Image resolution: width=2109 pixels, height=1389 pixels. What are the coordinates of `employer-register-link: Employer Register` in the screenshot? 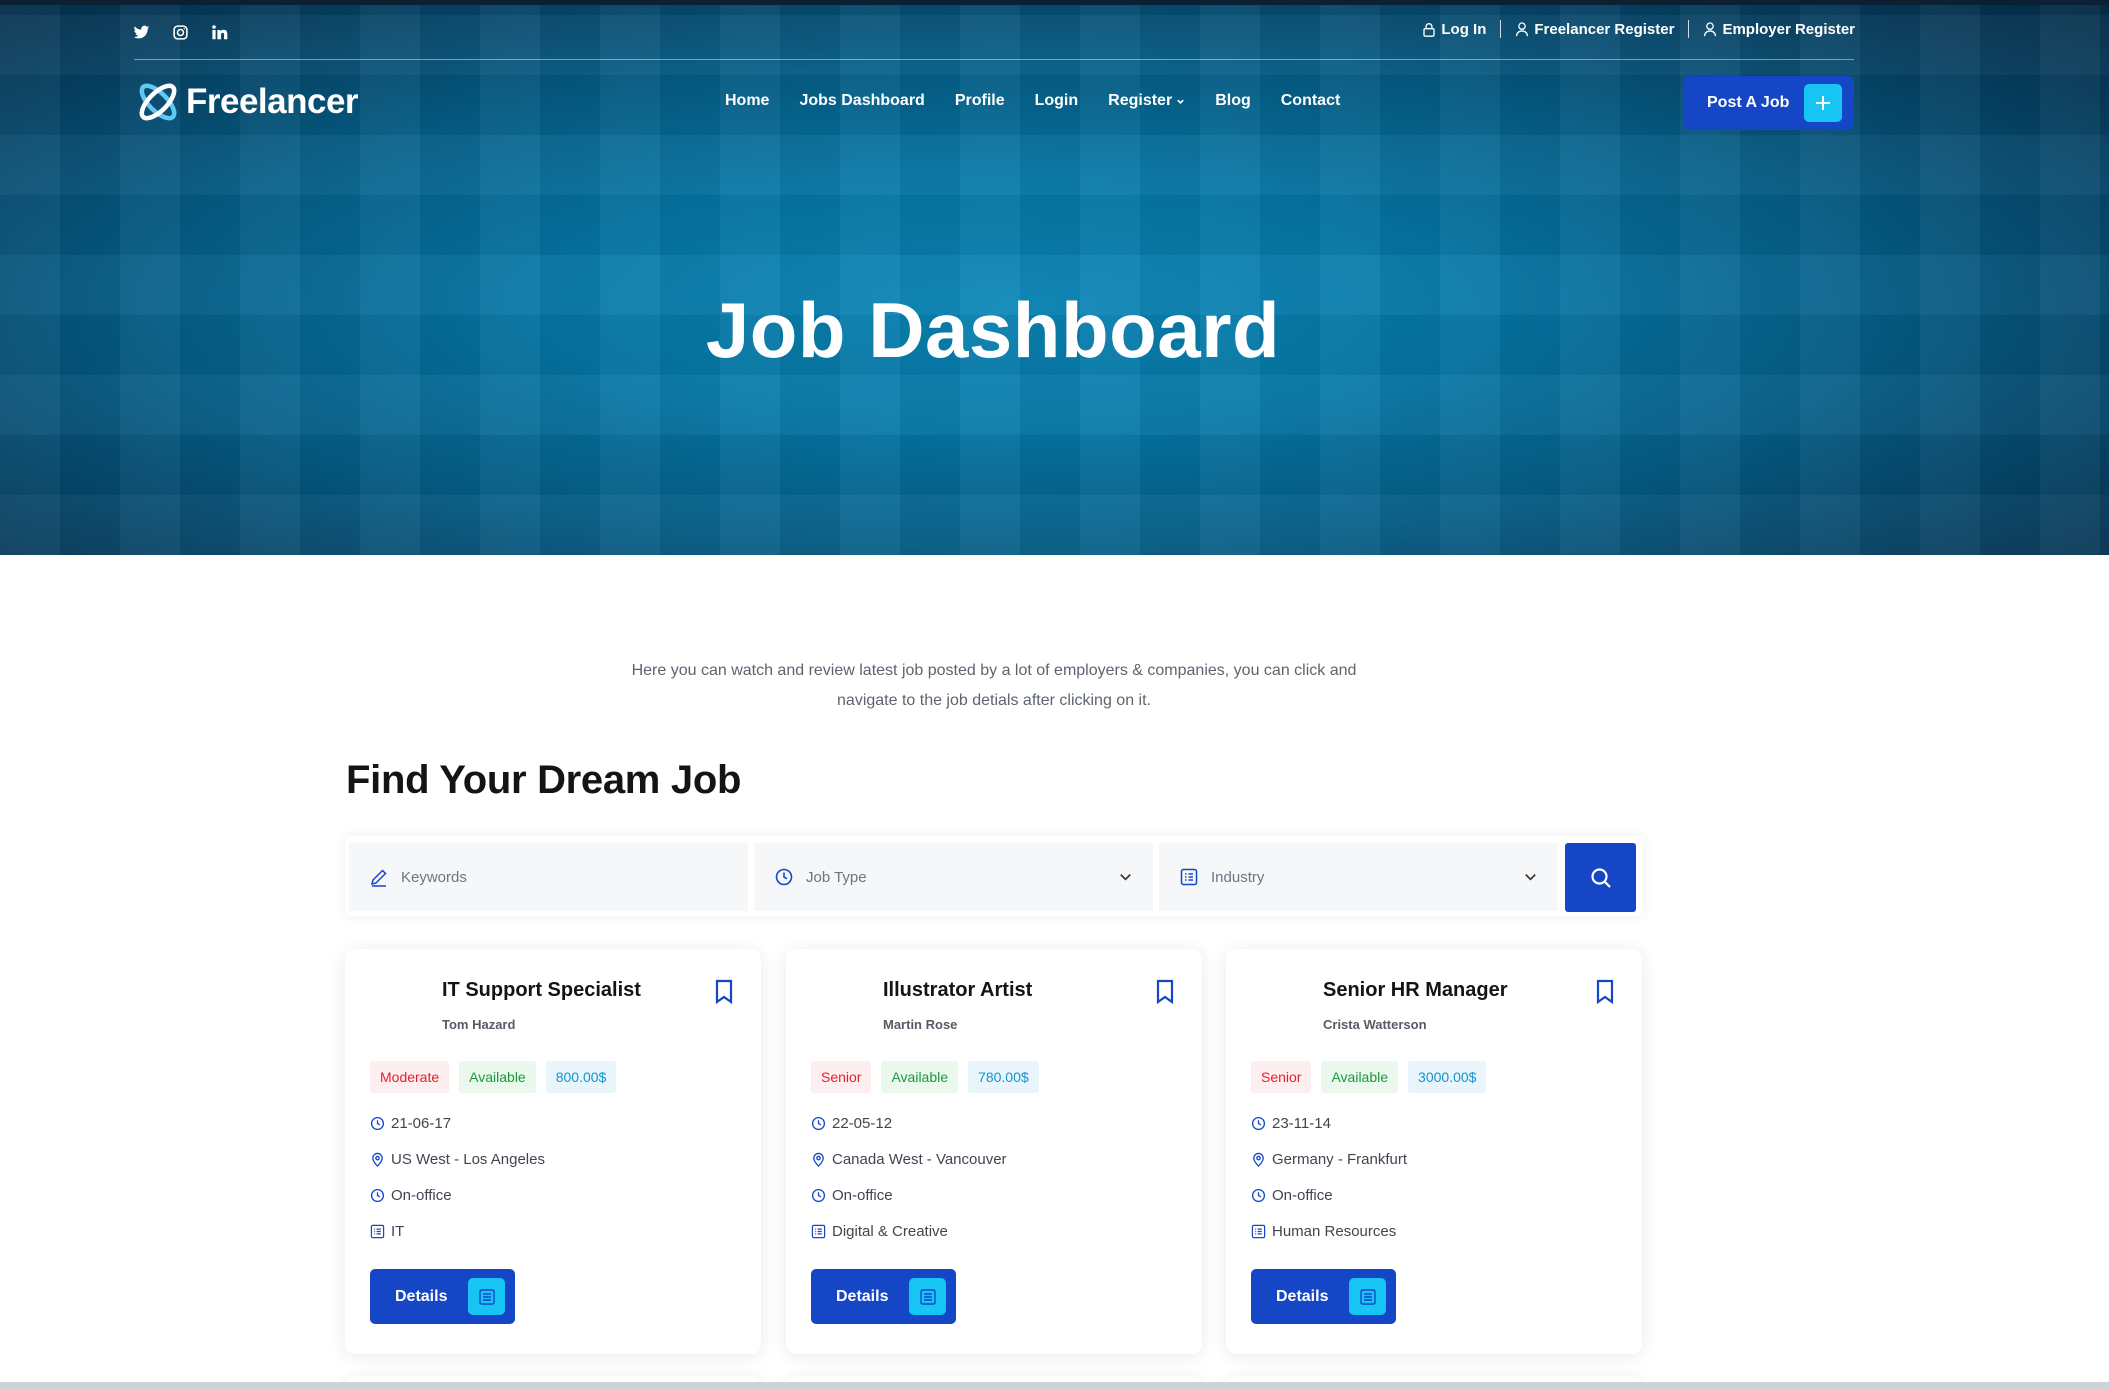 It's located at (1779, 29).